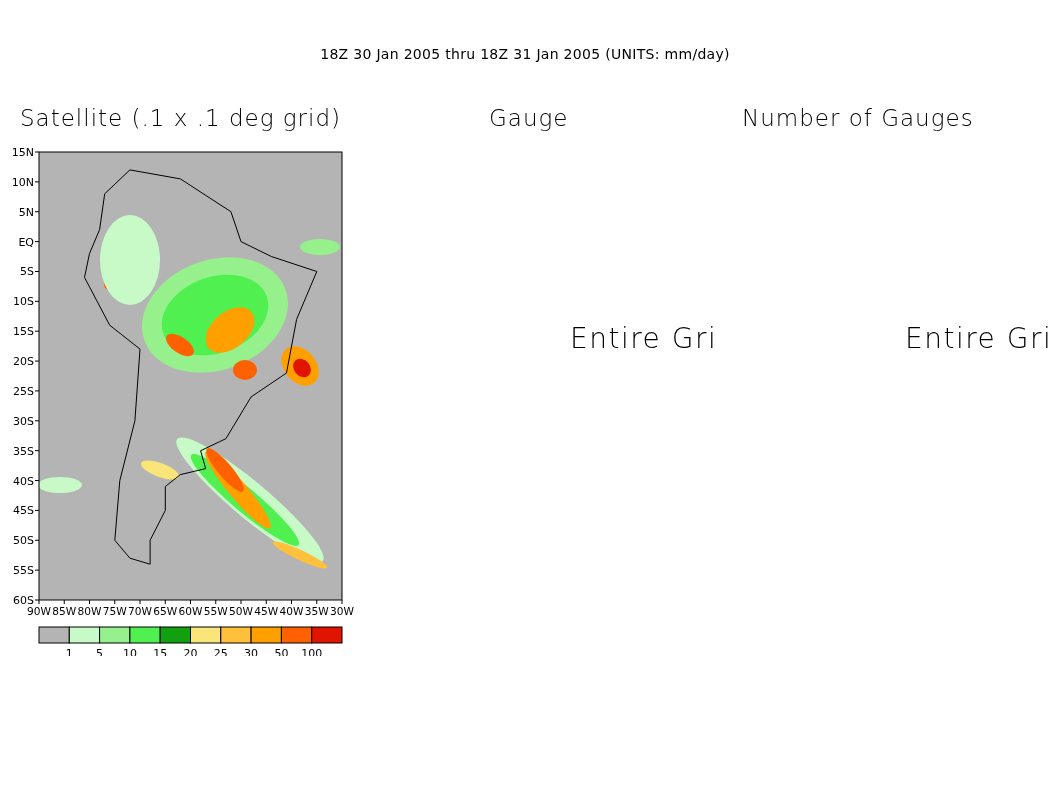  I want to click on panel-title: Number of Gauges, so click(858, 118).